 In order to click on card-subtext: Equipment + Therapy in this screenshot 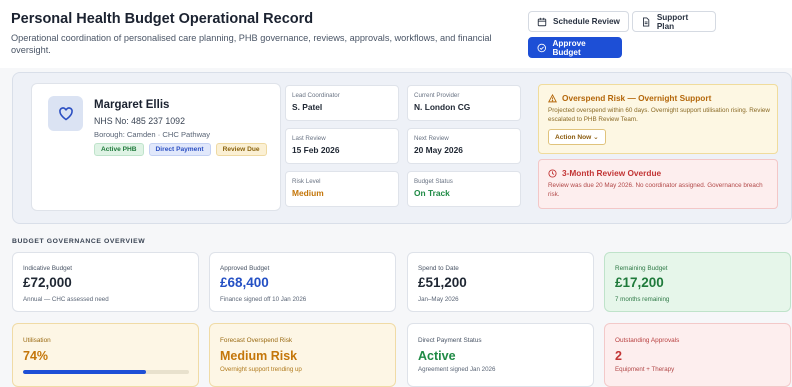, I will do `click(645, 369)`.